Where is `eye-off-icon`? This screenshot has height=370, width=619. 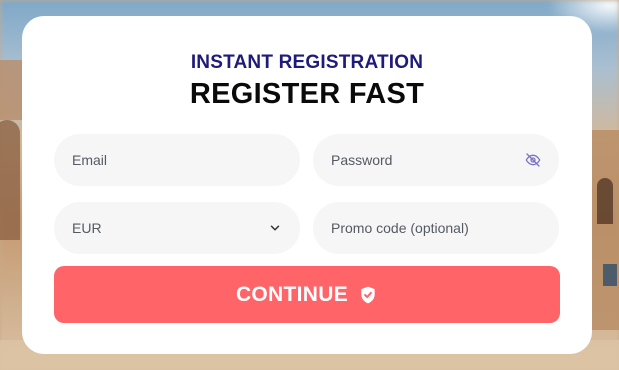 eye-off-icon is located at coordinates (533, 160).